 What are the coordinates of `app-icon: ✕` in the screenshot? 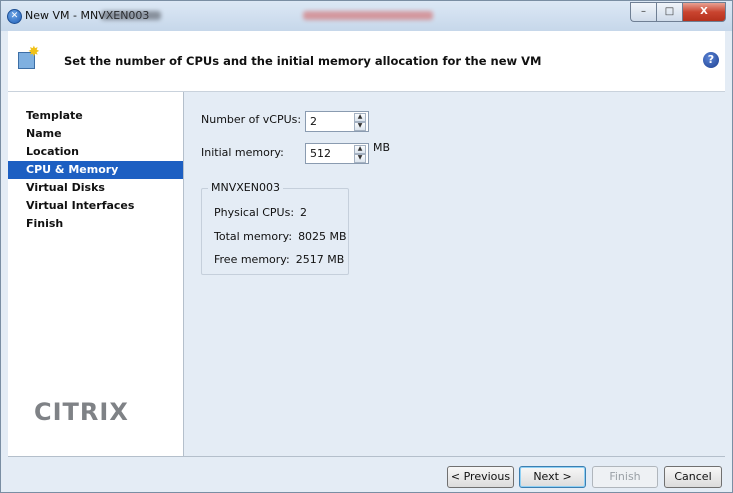 It's located at (14, 16).